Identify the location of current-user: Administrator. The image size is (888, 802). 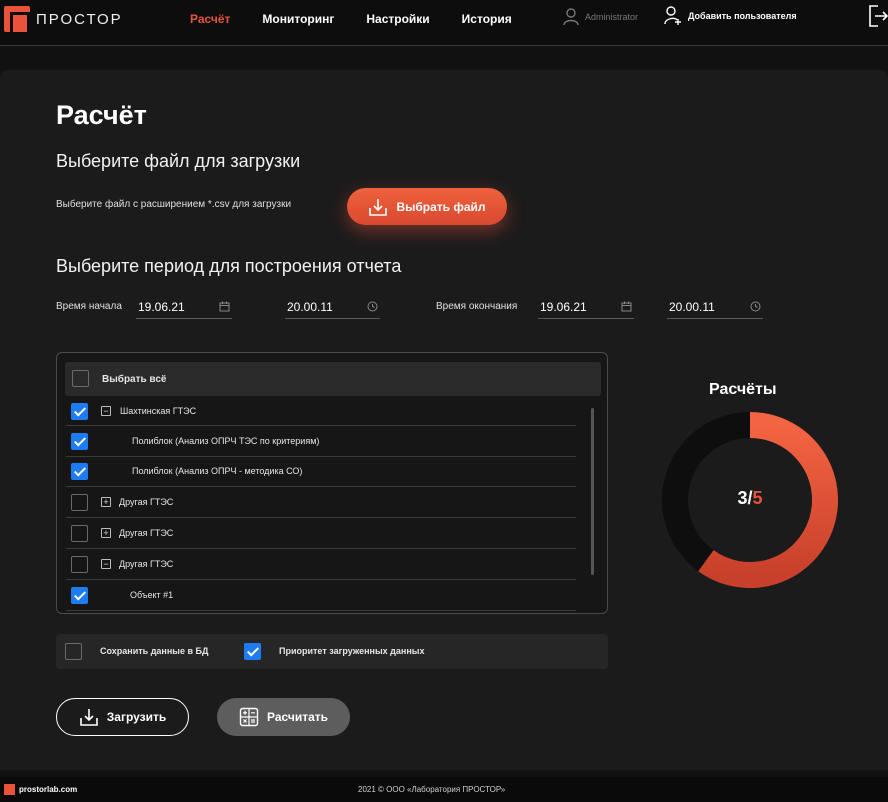
(600, 17).